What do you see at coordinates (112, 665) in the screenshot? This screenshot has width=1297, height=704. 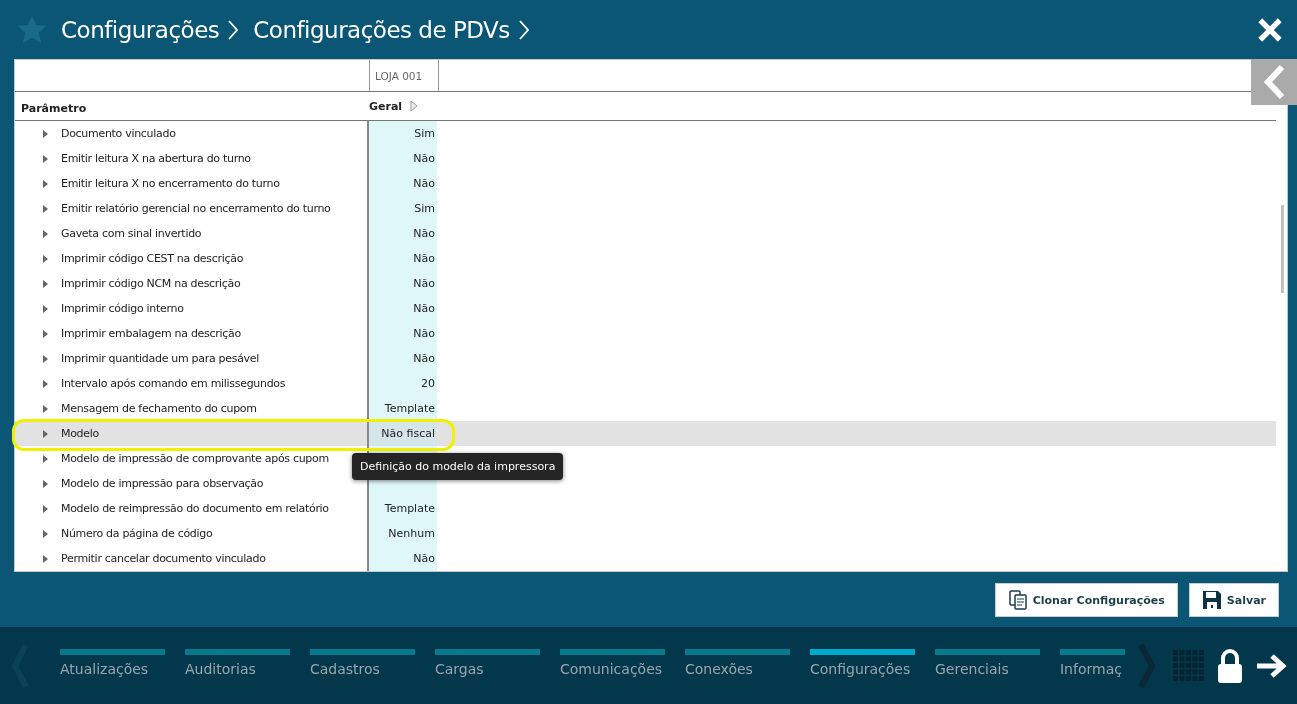 I see `nav-tab: Atualizações` at bounding box center [112, 665].